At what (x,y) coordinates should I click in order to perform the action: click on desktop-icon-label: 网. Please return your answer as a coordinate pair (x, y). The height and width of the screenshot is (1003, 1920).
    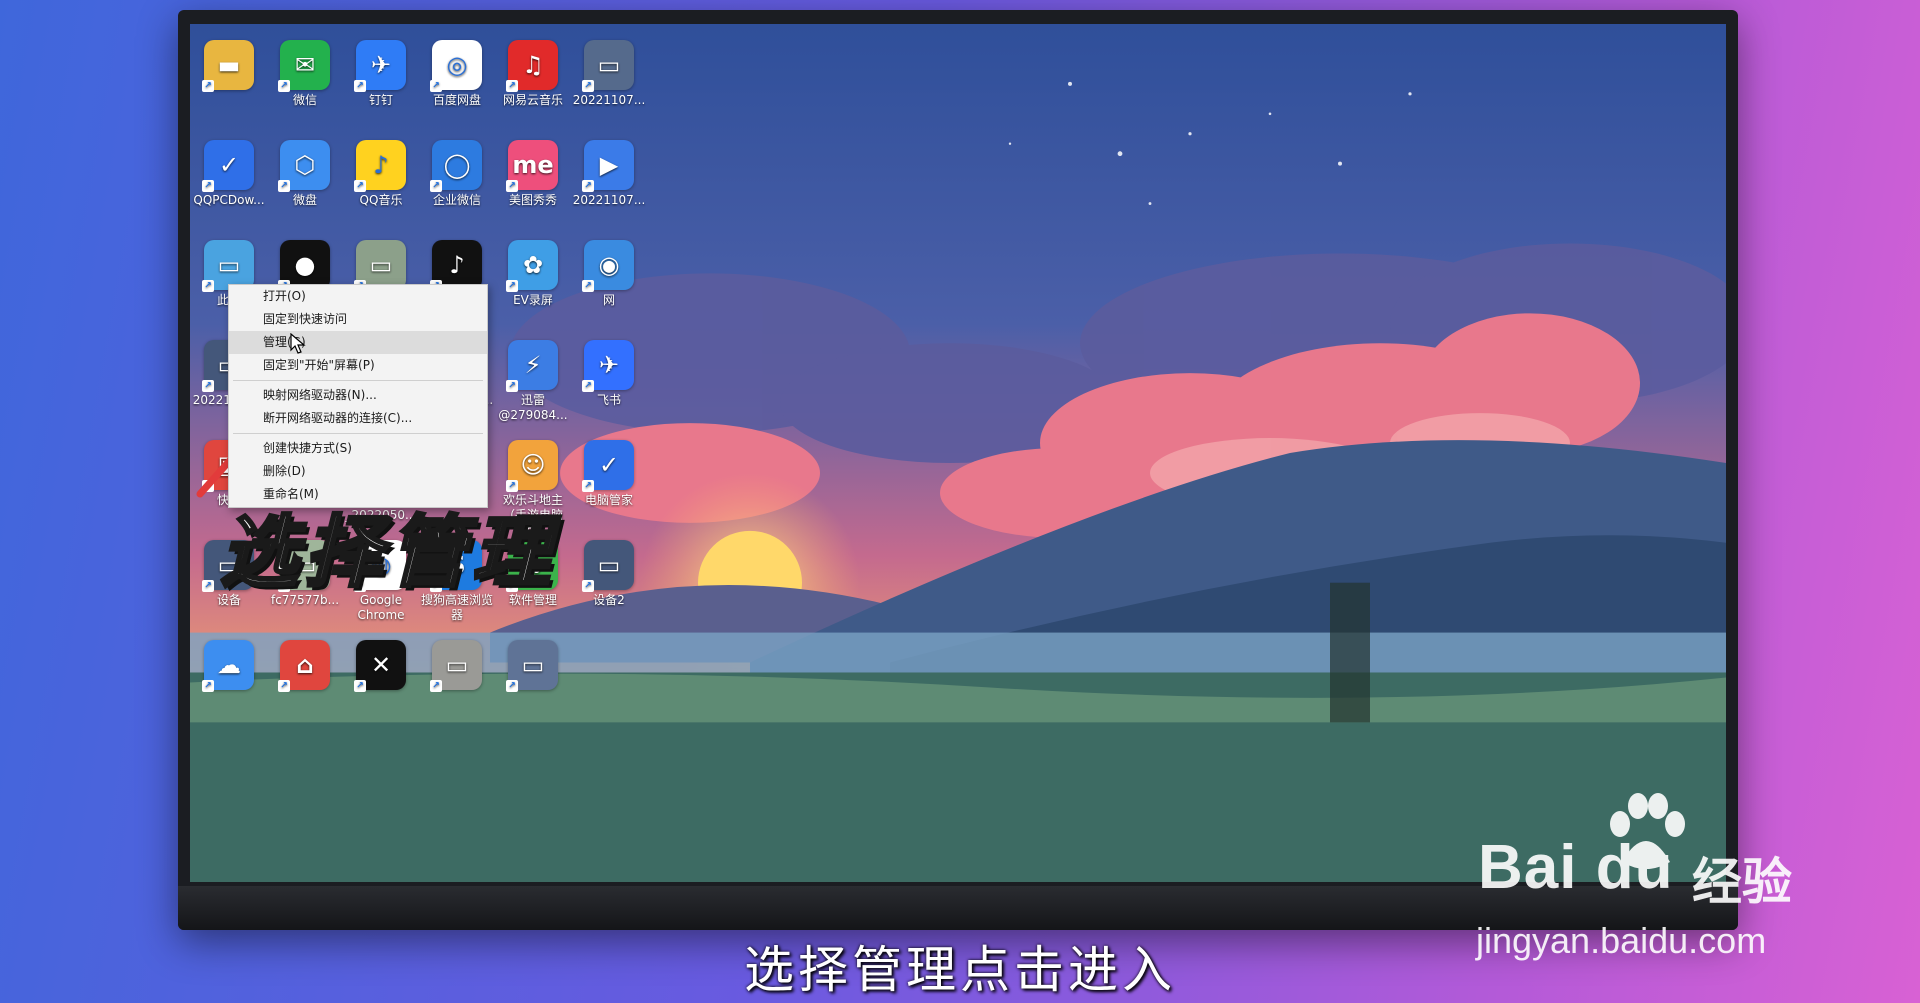
    Looking at the image, I should click on (608, 300).